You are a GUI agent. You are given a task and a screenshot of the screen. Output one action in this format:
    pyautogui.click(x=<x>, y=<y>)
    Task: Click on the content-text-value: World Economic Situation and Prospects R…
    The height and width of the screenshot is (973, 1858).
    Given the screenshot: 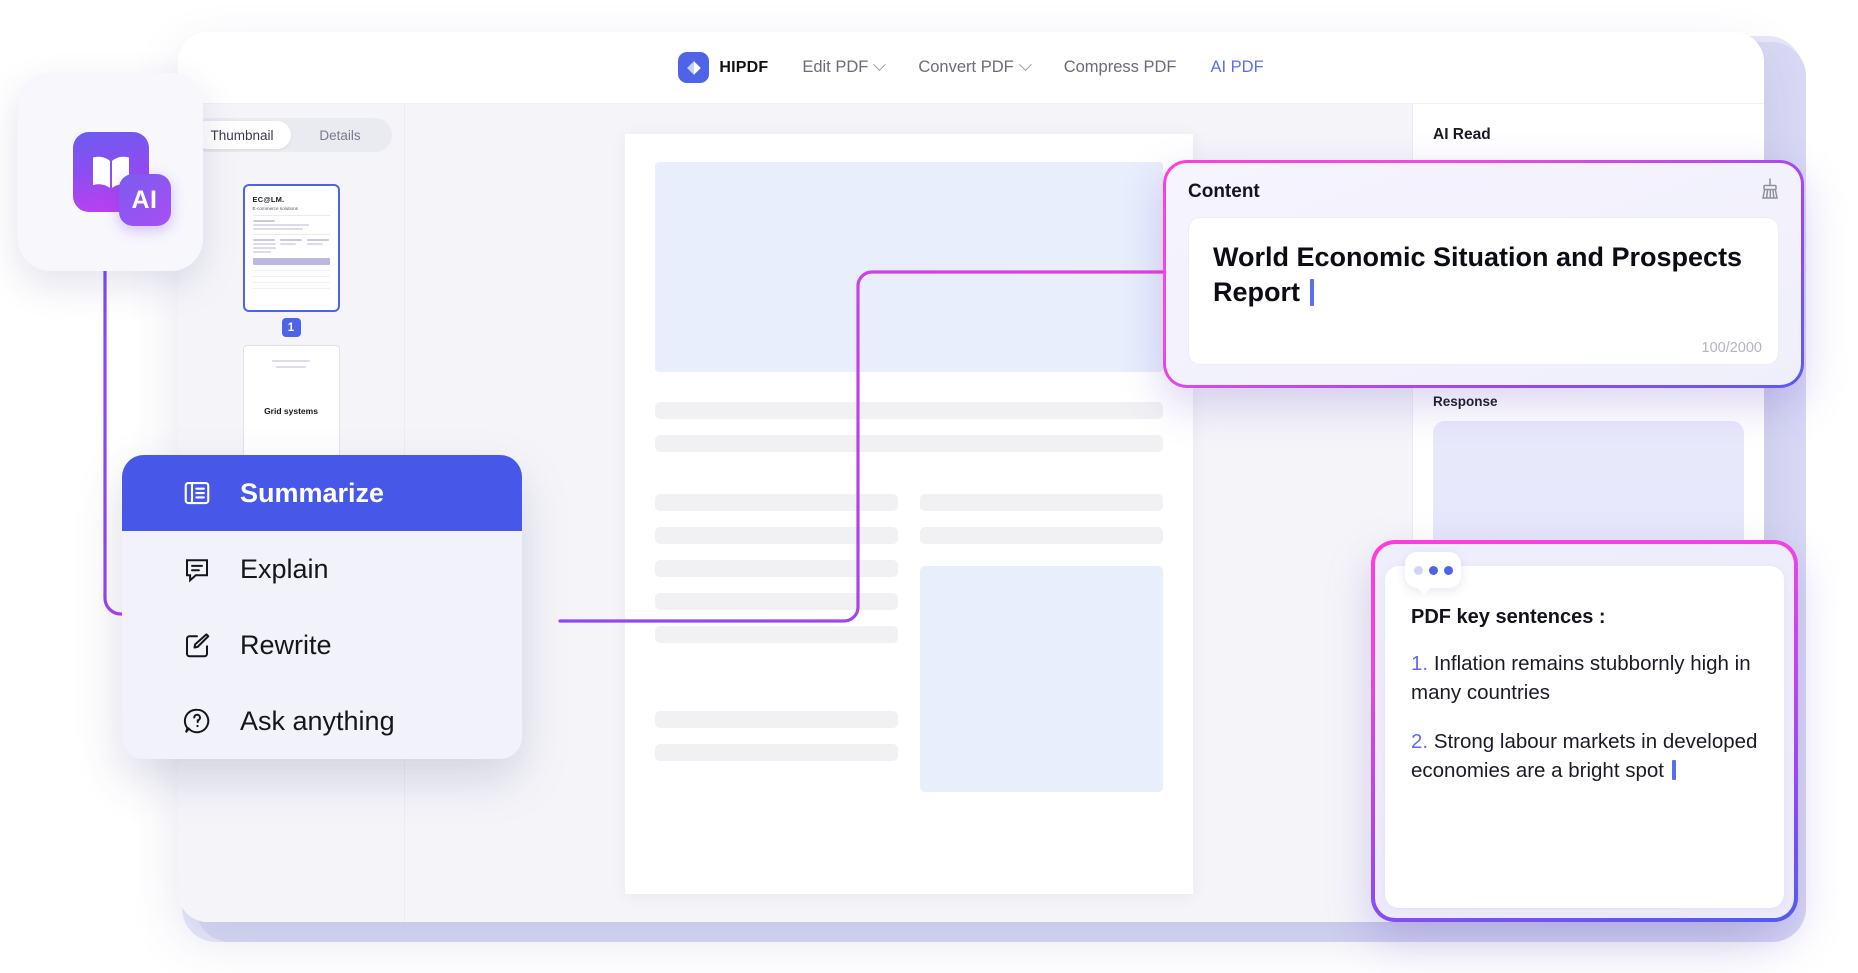 What is the action you would take?
    pyautogui.click(x=1483, y=274)
    